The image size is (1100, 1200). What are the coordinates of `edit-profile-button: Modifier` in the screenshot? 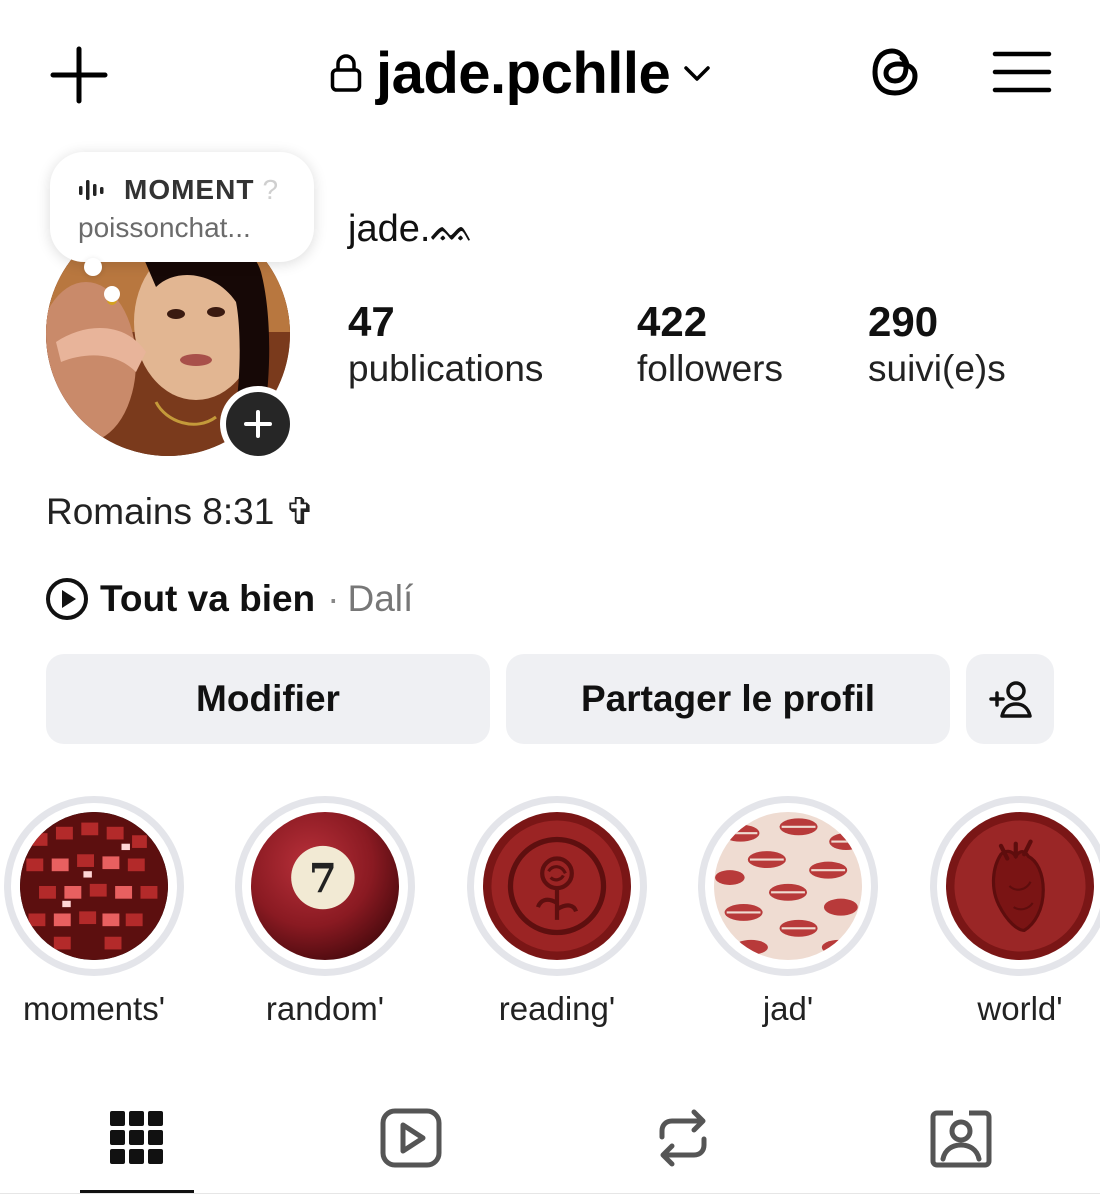 It's located at (268, 699).